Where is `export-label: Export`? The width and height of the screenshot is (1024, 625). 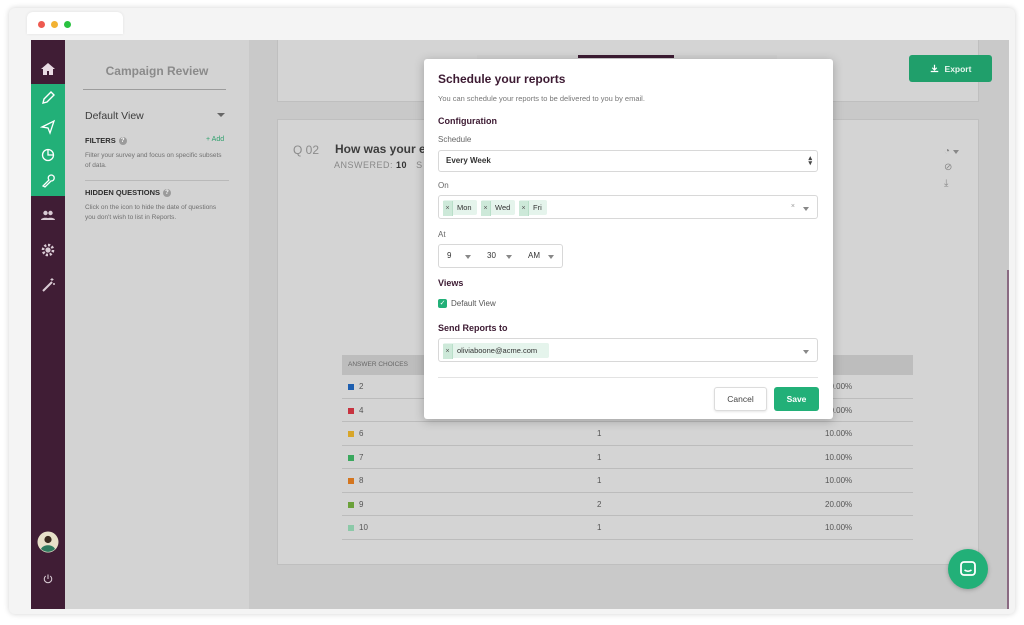 export-label: Export is located at coordinates (958, 68).